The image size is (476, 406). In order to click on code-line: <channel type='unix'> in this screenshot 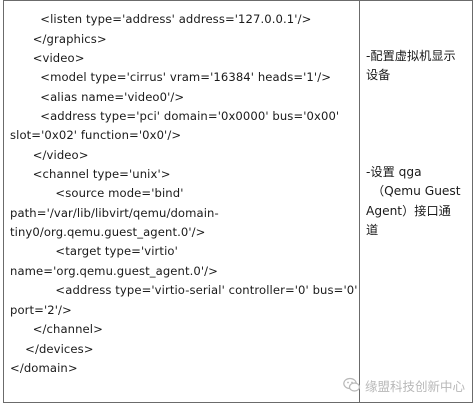, I will do `click(90, 174)`.